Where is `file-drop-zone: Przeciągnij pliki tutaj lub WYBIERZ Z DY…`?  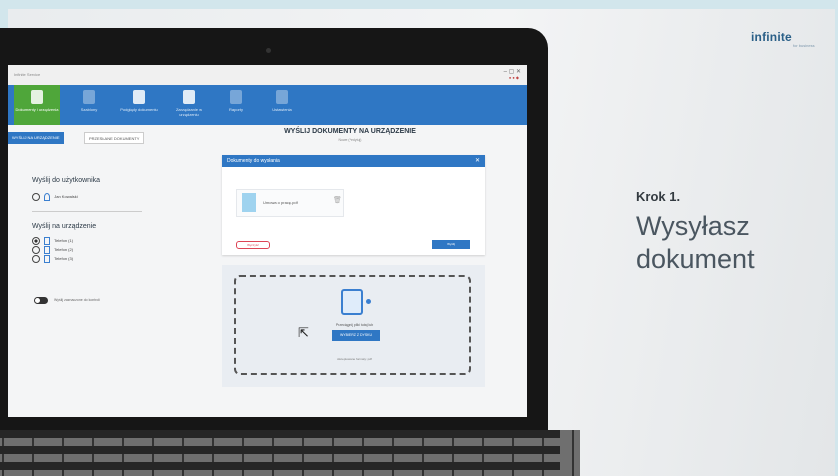
file-drop-zone: Przeciągnij pliki tutaj lub WYBIERZ Z DY… is located at coordinates (352, 325).